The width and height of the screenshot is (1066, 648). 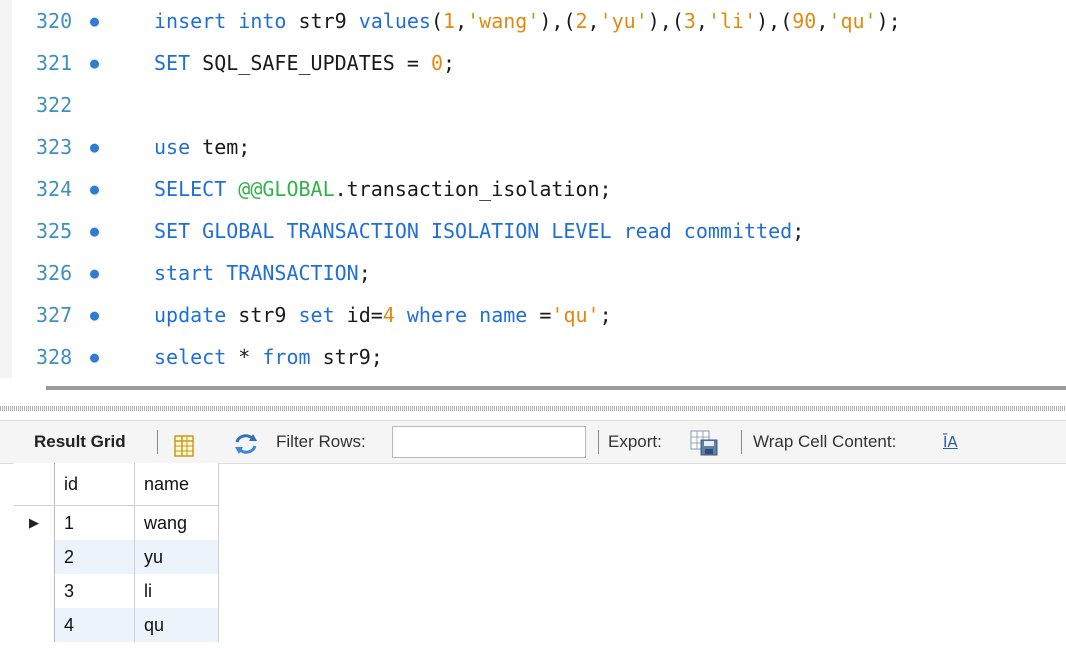 I want to click on current-row-marker-icon: ▶, so click(x=34, y=522).